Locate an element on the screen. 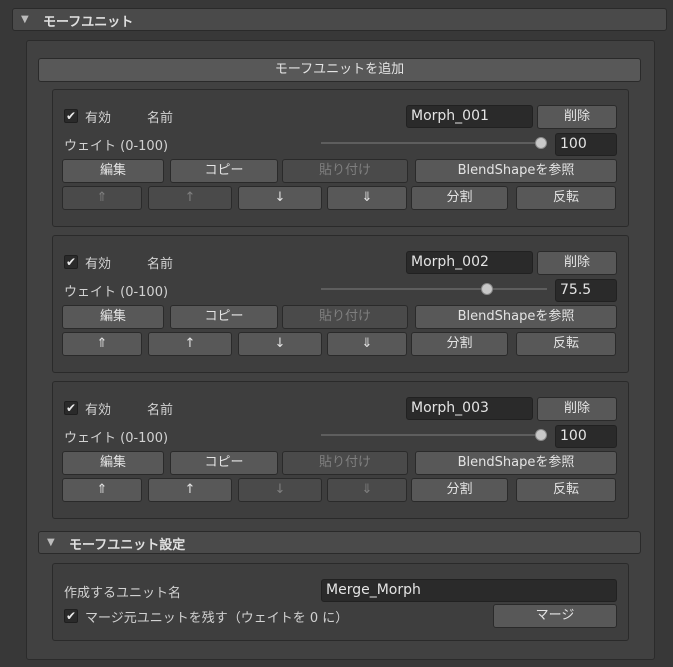  settings-box is located at coordinates (340, 602).